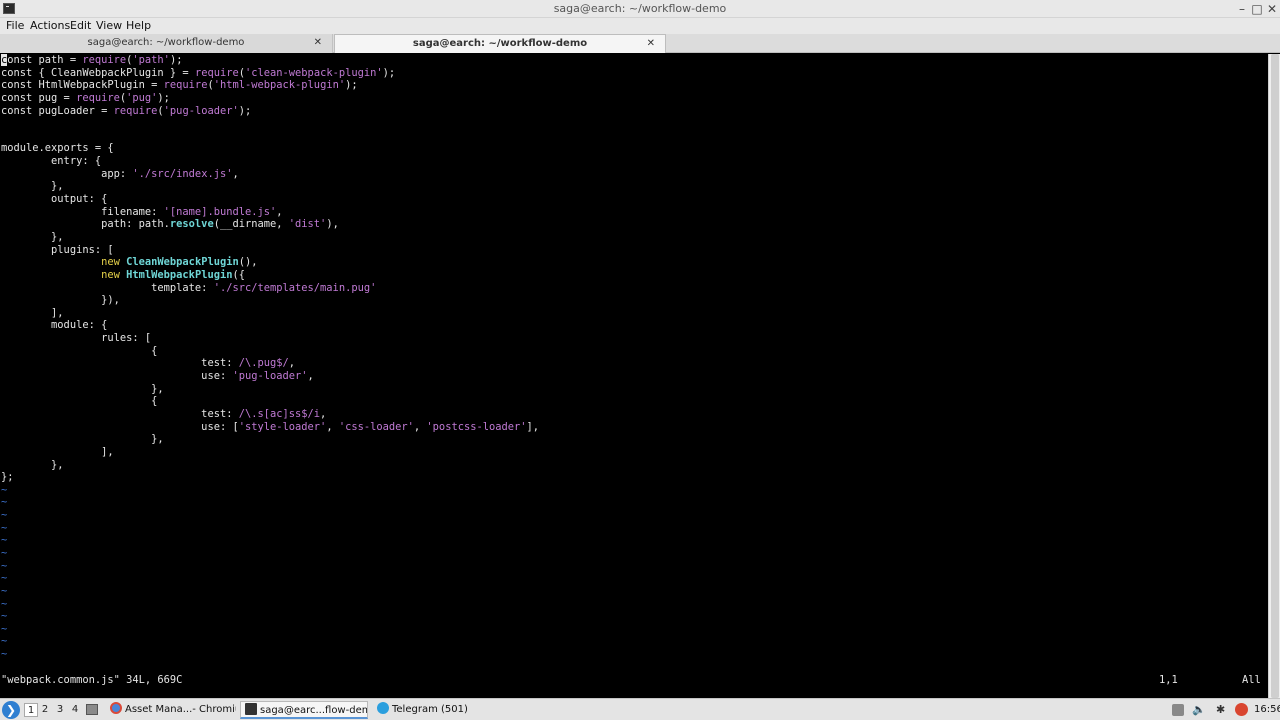  I want to click on code-line: filename: '[name].bundle.js',, so click(270, 212).